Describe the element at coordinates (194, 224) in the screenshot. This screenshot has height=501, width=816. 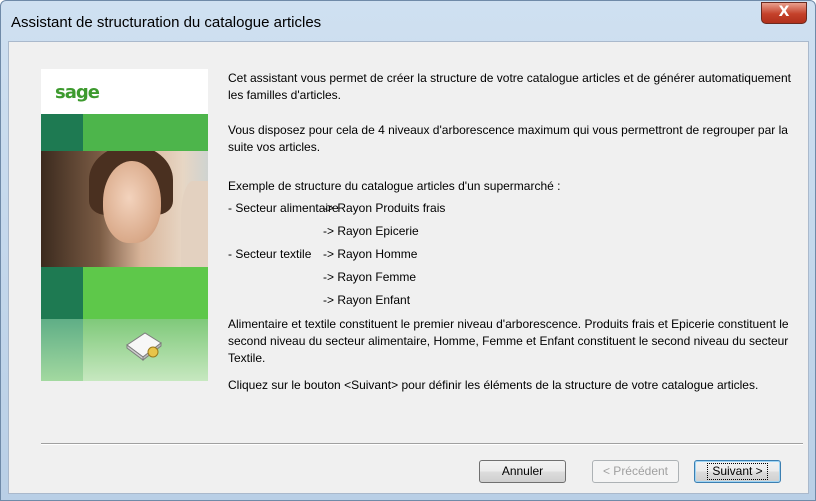
I see `photo-background-person` at that location.